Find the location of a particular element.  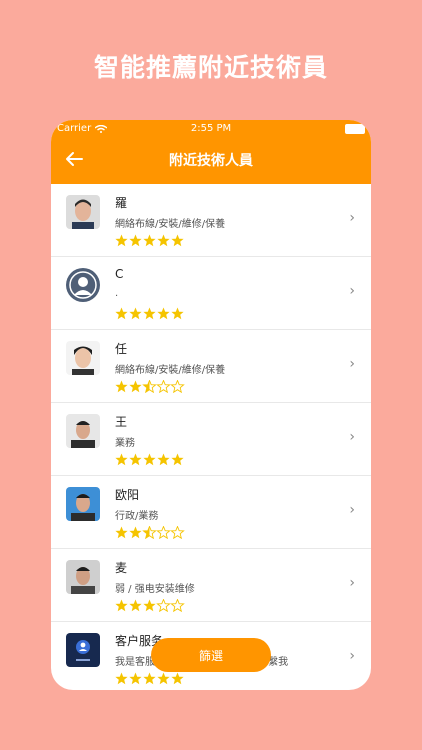

technician-row: 麦弱 / 强电安装维修 › is located at coordinates (211, 585).